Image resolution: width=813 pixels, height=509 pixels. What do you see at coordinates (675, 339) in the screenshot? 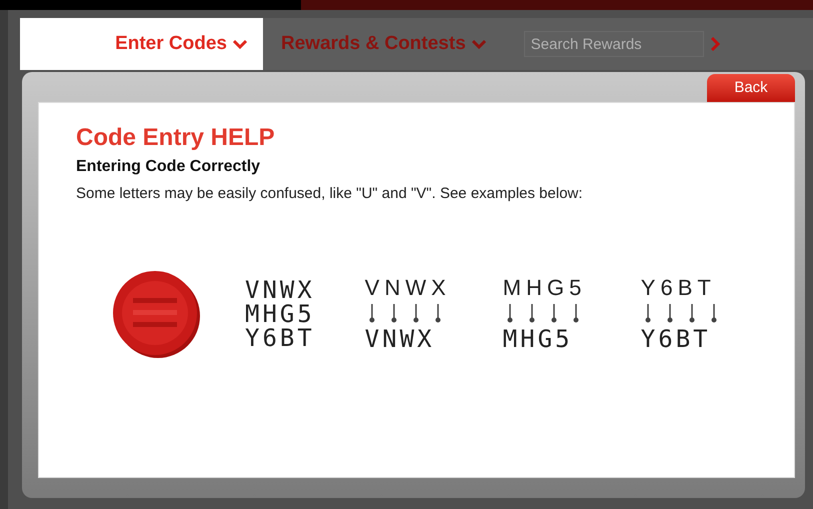
I see `entered-code: Y6BT` at bounding box center [675, 339].